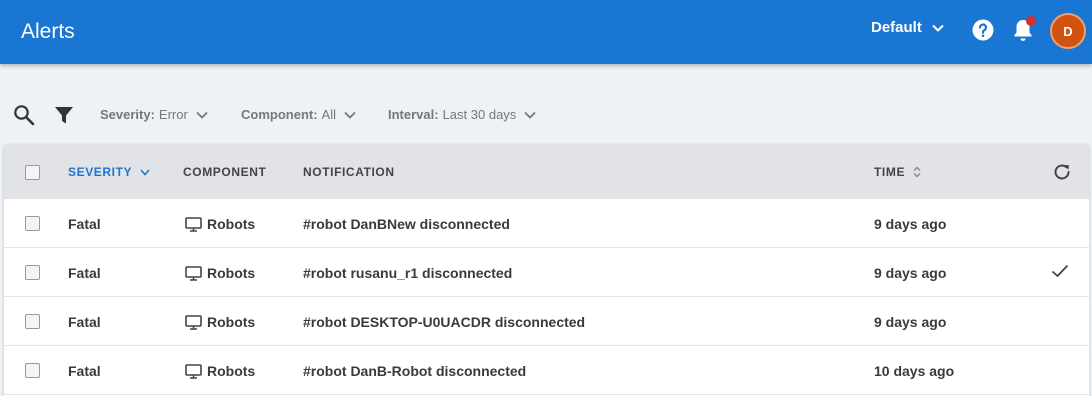 Image resolution: width=1092 pixels, height=396 pixels. Describe the element at coordinates (1068, 31) in the screenshot. I see `avatar: D` at that location.